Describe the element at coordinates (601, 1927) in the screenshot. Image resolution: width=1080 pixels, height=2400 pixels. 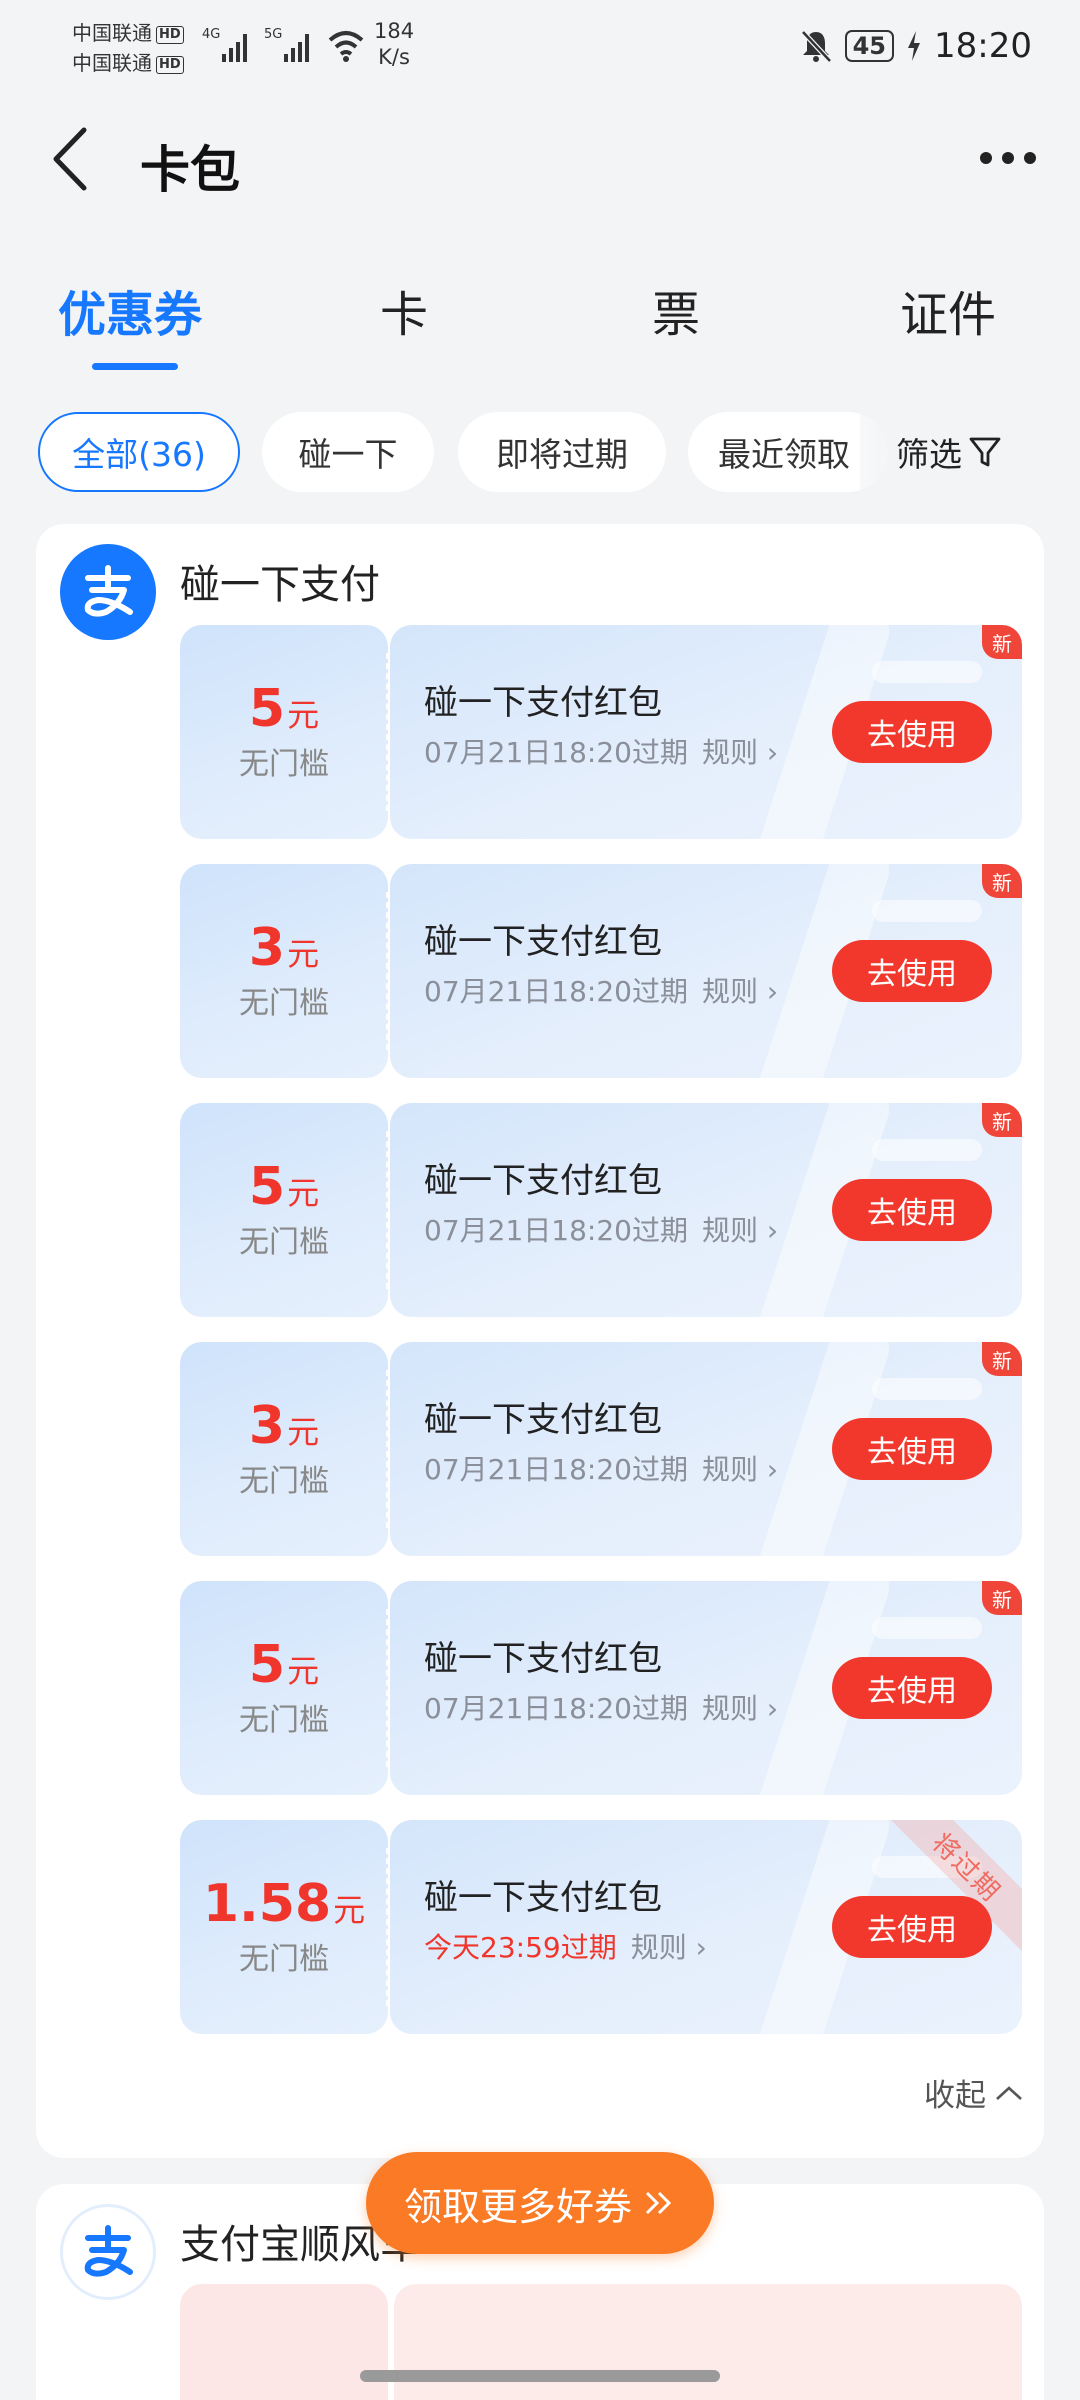
I see `coupon-card-expiring: 将过期 1.58元 无门槛 碰一下支付红包 今天23:59过期 规则 › 去使用` at that location.